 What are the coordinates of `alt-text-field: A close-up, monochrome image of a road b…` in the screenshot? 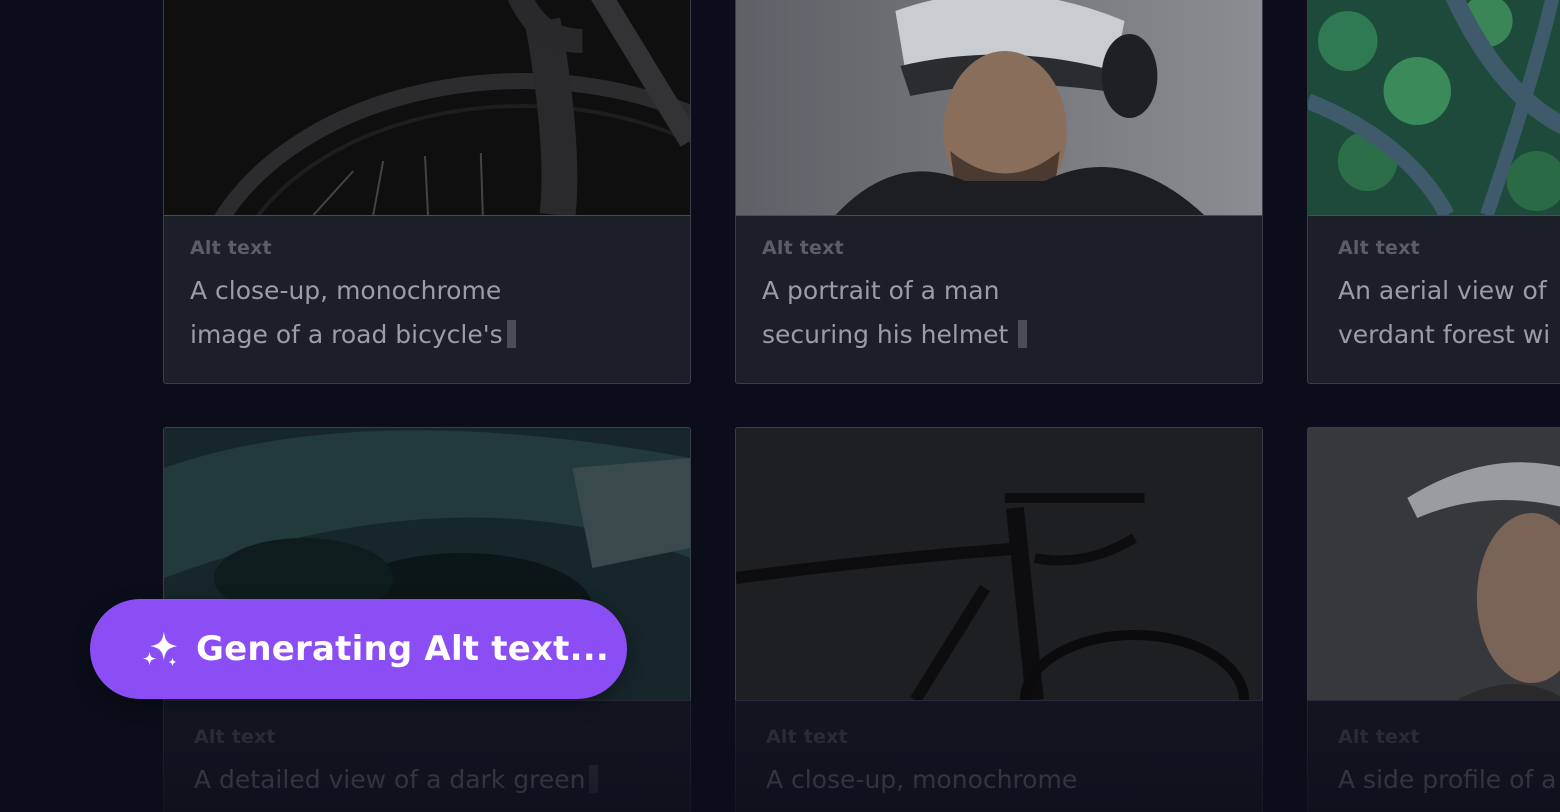 It's located at (400, 313).